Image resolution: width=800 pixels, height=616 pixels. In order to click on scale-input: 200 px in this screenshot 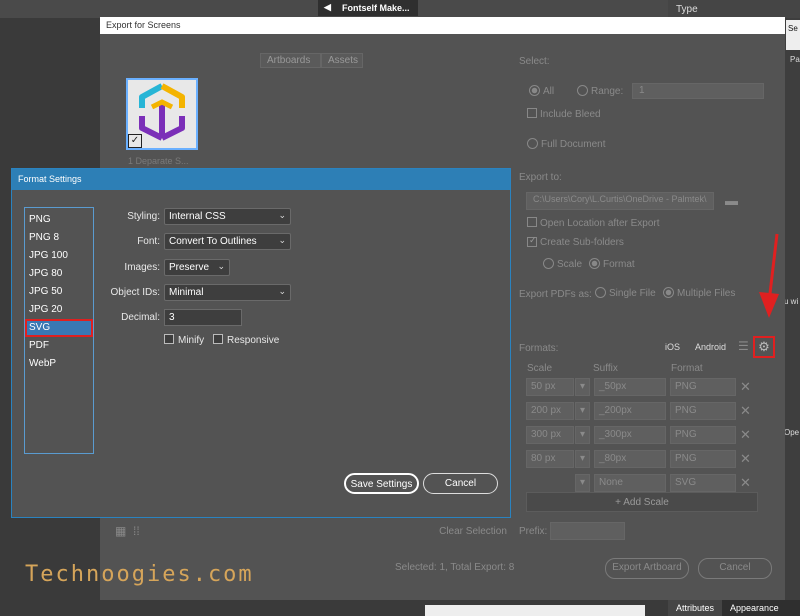, I will do `click(550, 411)`.